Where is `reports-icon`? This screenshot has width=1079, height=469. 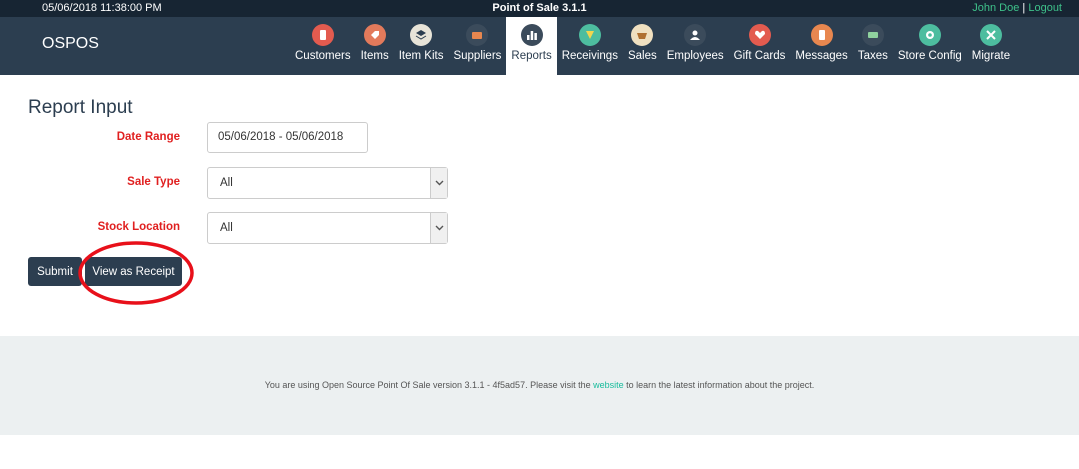
reports-icon is located at coordinates (531, 35).